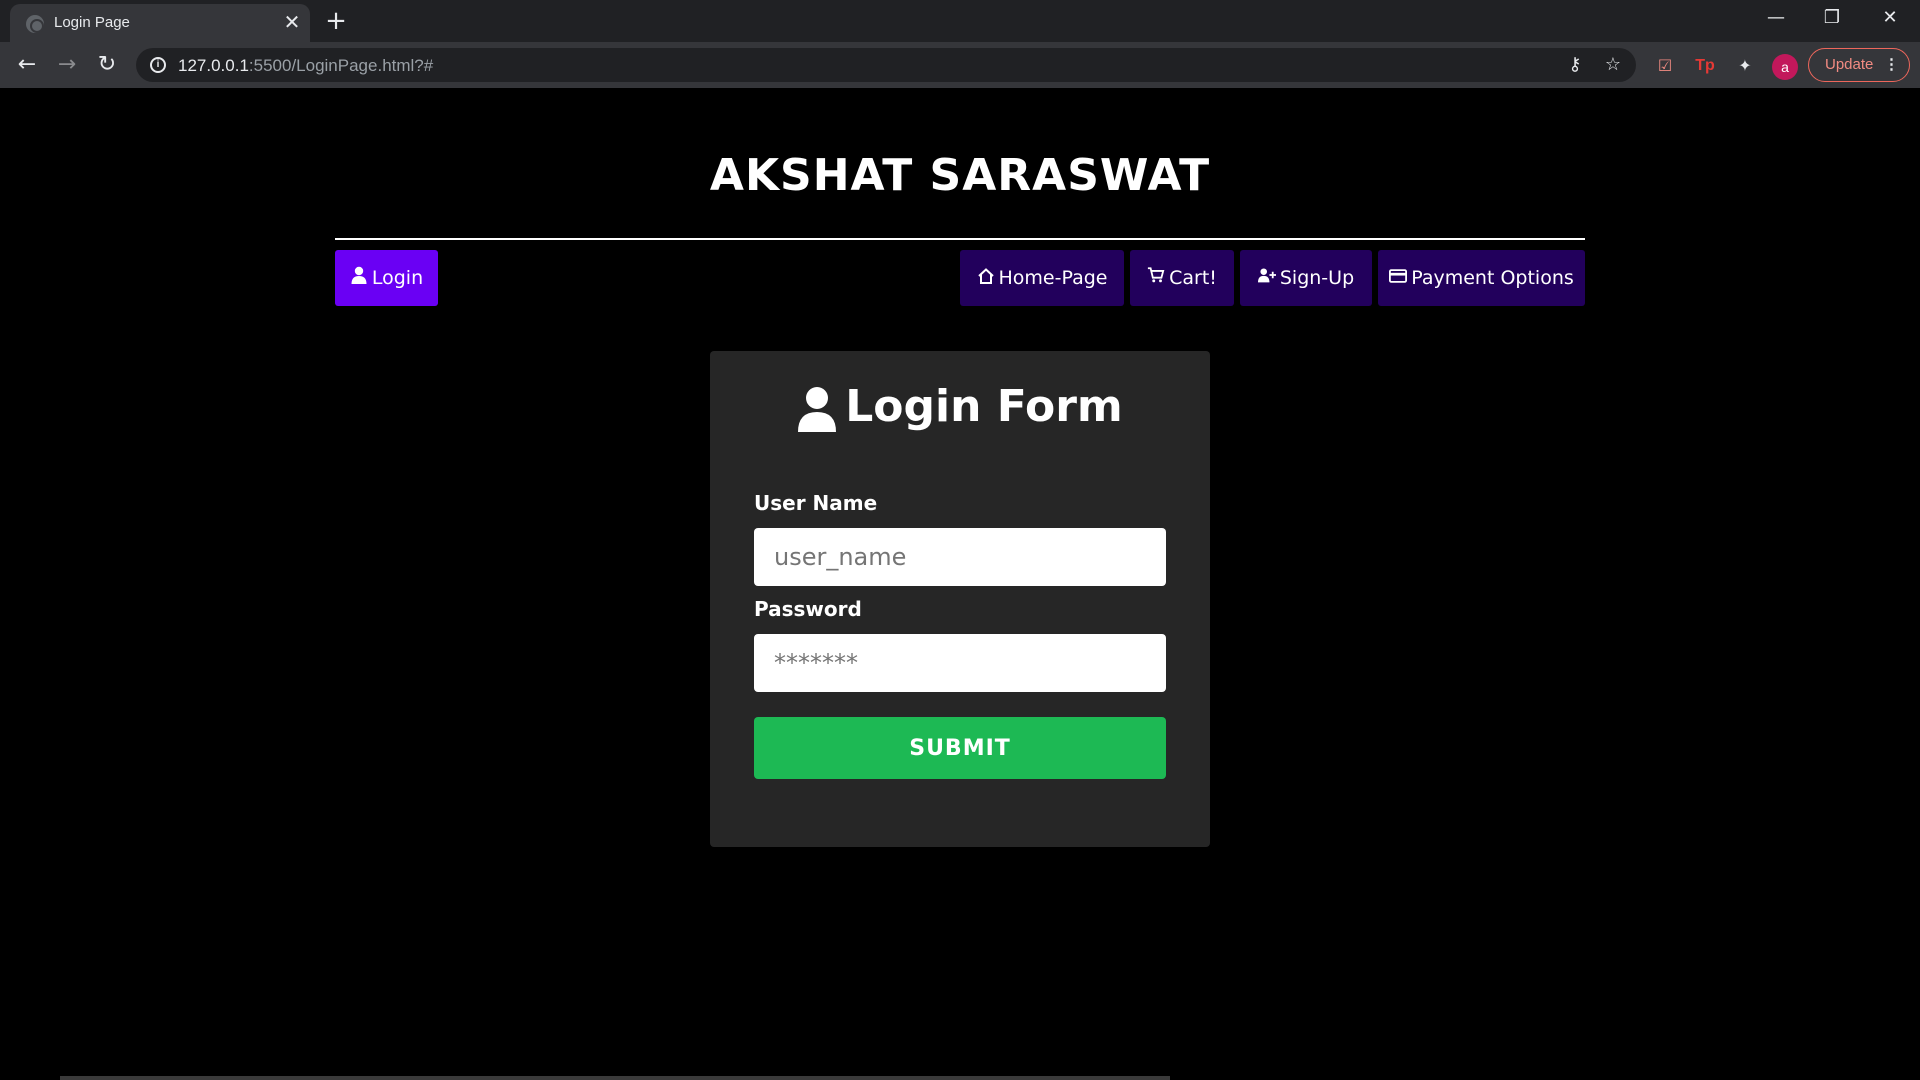 This screenshot has height=1080, width=1920. I want to click on site-info-icon: i, so click(158, 65).